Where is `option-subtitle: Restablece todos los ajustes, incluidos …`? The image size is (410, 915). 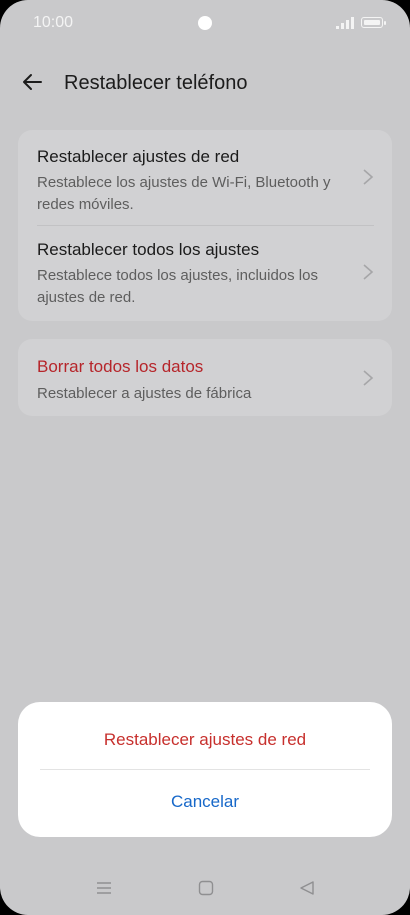
option-subtitle: Restablece todos los ajustes, incluidos … is located at coordinates (177, 286).